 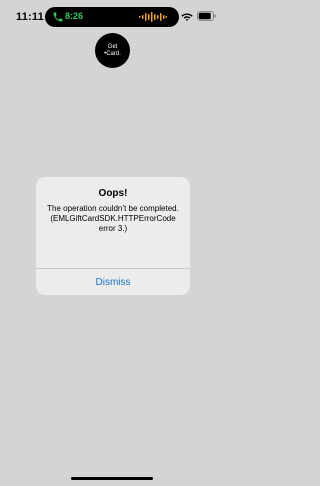 I want to click on dismiss-button: Dismiss, so click(x=113, y=282).